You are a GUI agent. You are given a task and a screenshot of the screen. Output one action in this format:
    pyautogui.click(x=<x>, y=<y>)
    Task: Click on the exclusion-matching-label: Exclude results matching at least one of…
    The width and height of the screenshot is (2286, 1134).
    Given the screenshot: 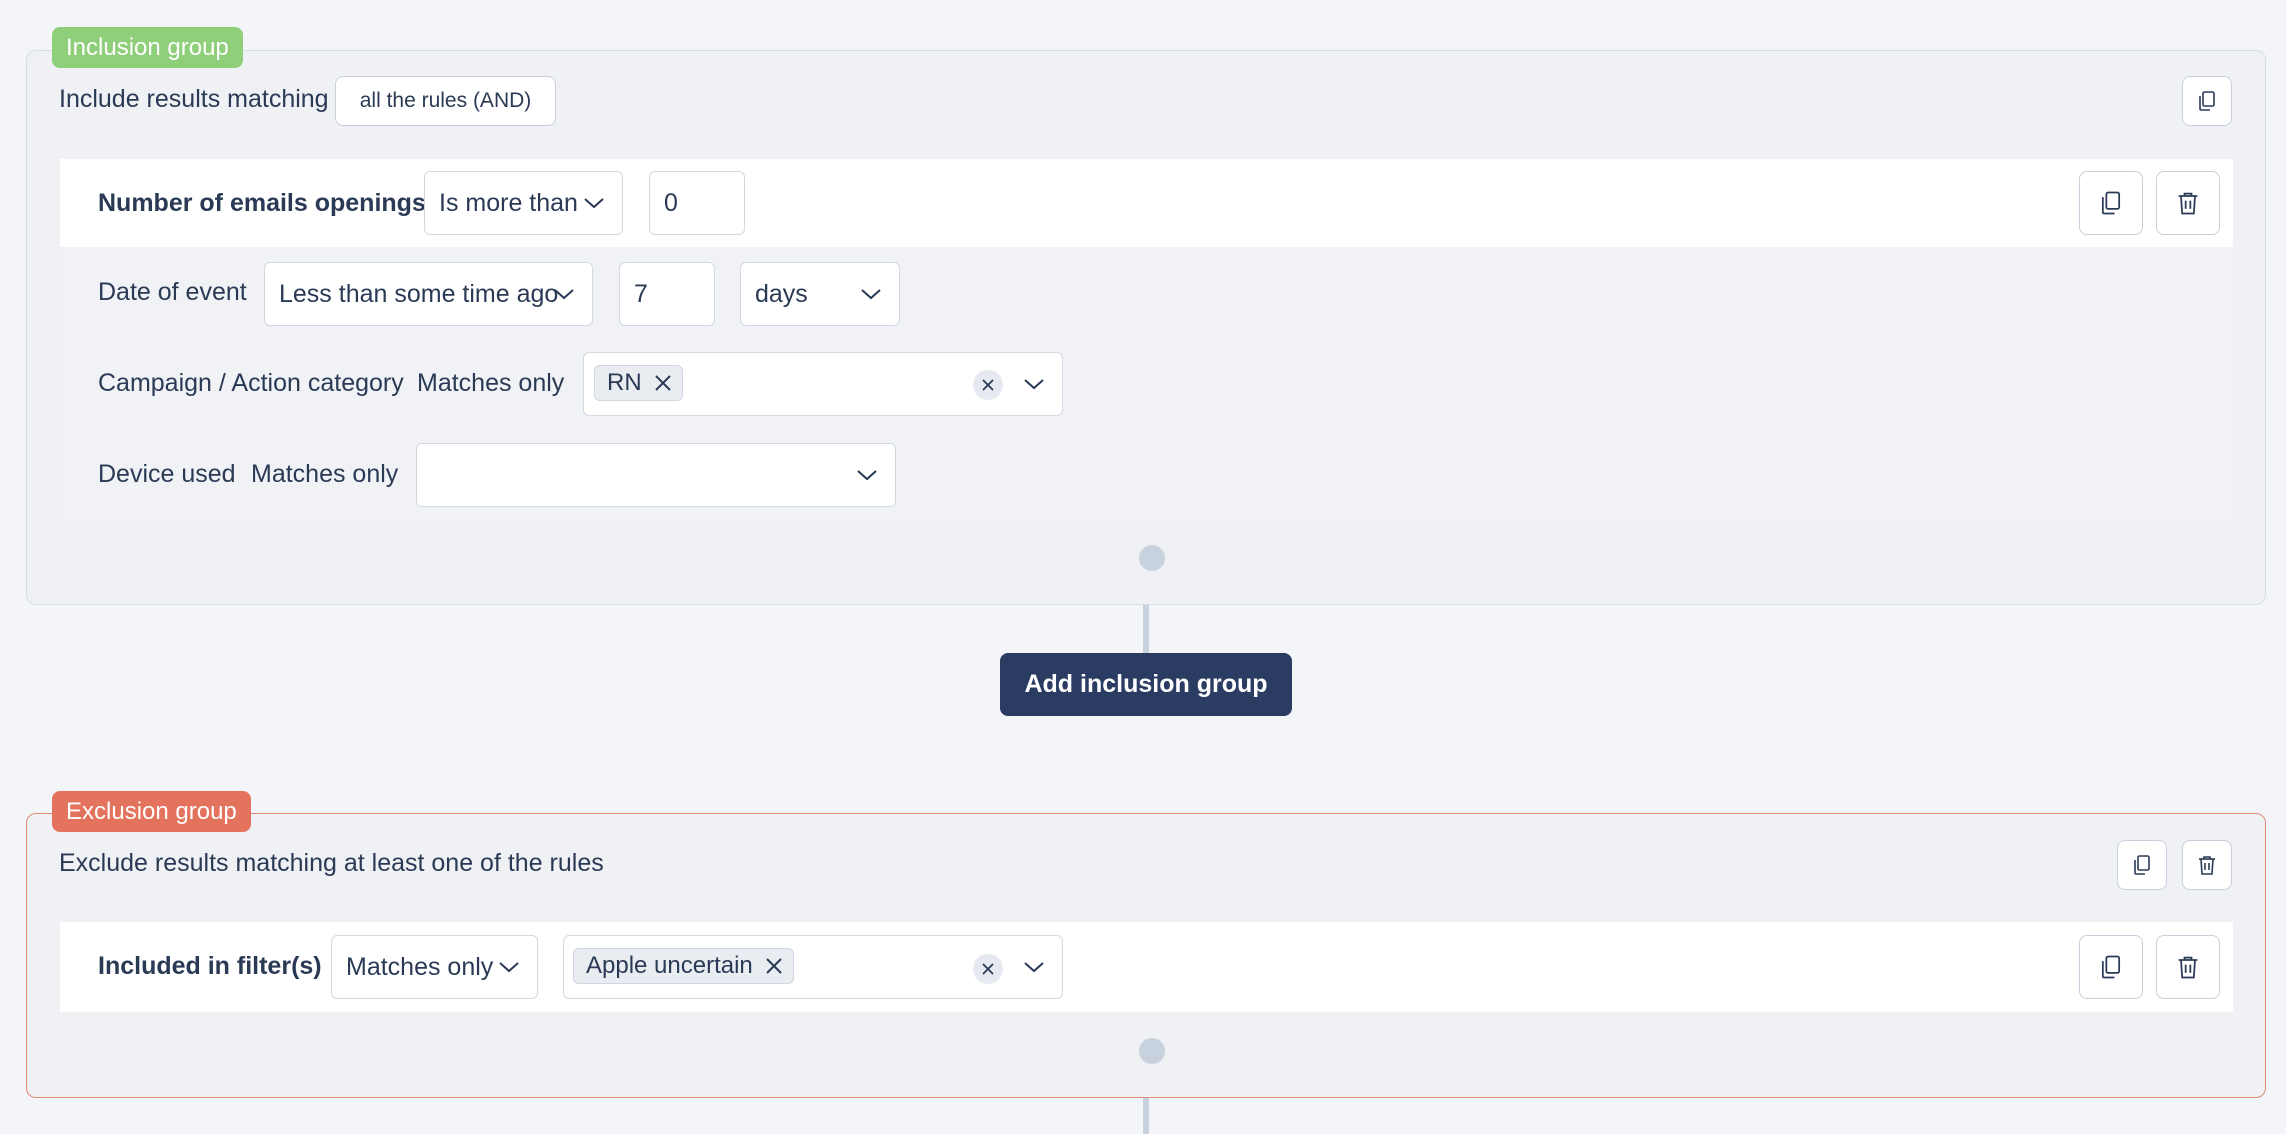 What is the action you would take?
    pyautogui.click(x=331, y=863)
    